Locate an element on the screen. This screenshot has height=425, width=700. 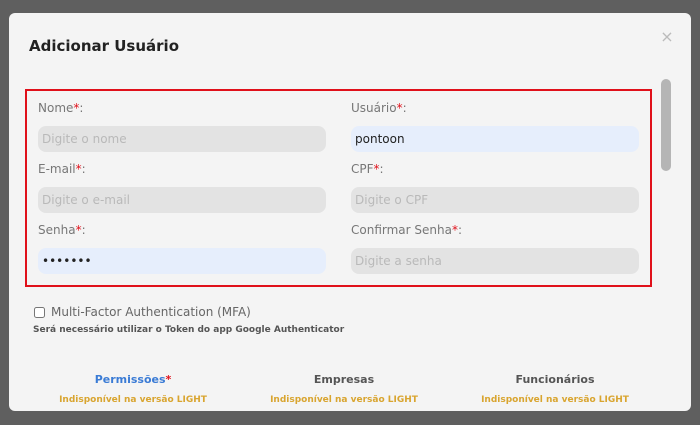
tab-permissoes-unavailable: Indisponível na versão LIGHT is located at coordinates (133, 400).